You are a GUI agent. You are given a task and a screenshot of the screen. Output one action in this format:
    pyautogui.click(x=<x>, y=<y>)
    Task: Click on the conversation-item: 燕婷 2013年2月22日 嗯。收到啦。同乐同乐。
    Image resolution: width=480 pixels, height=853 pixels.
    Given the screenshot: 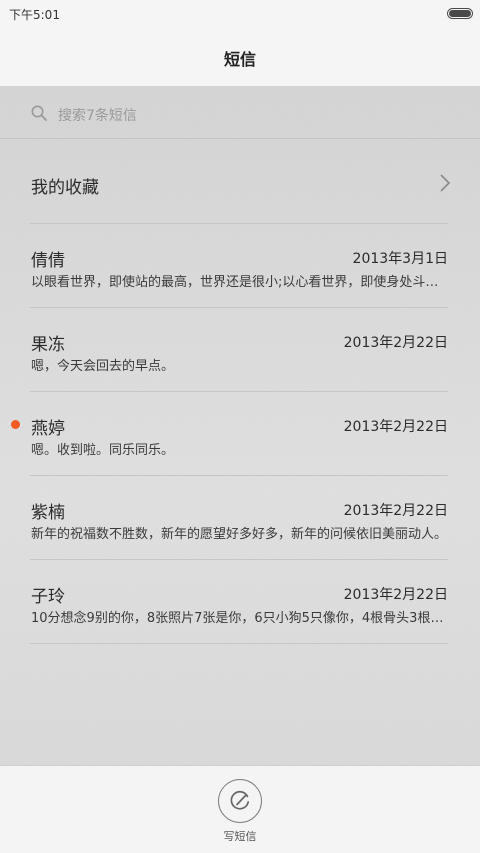 What is the action you would take?
    pyautogui.click(x=240, y=433)
    